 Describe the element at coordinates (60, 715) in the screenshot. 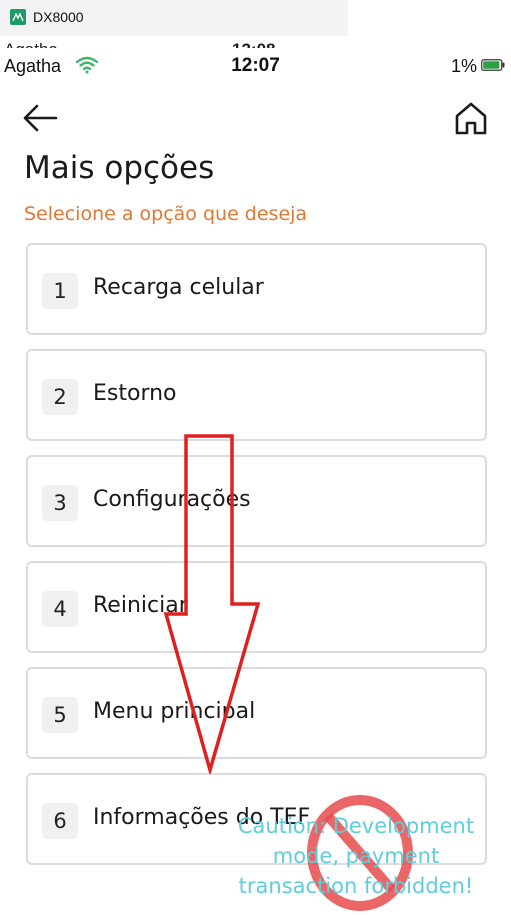

I see `option-number: 5` at that location.